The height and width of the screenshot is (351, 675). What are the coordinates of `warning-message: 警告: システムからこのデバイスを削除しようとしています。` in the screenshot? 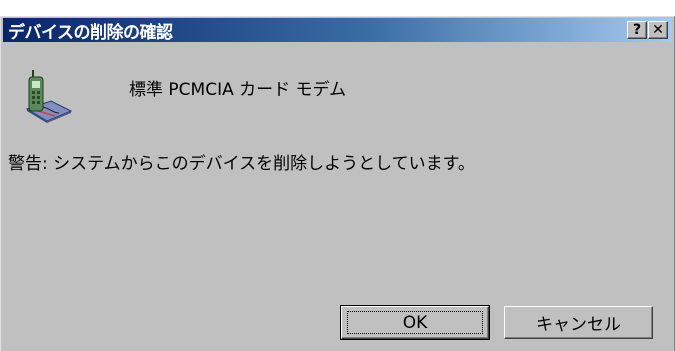 It's located at (241, 164).